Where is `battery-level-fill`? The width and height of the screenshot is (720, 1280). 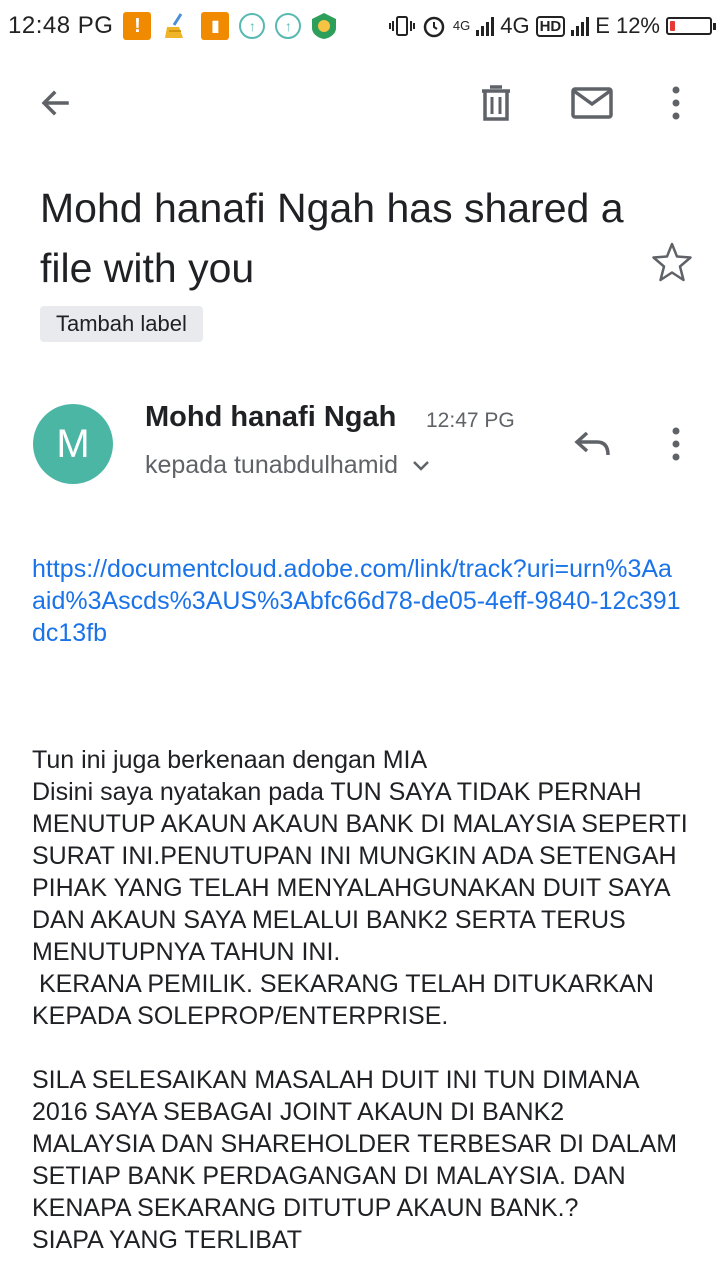 battery-level-fill is located at coordinates (672, 26).